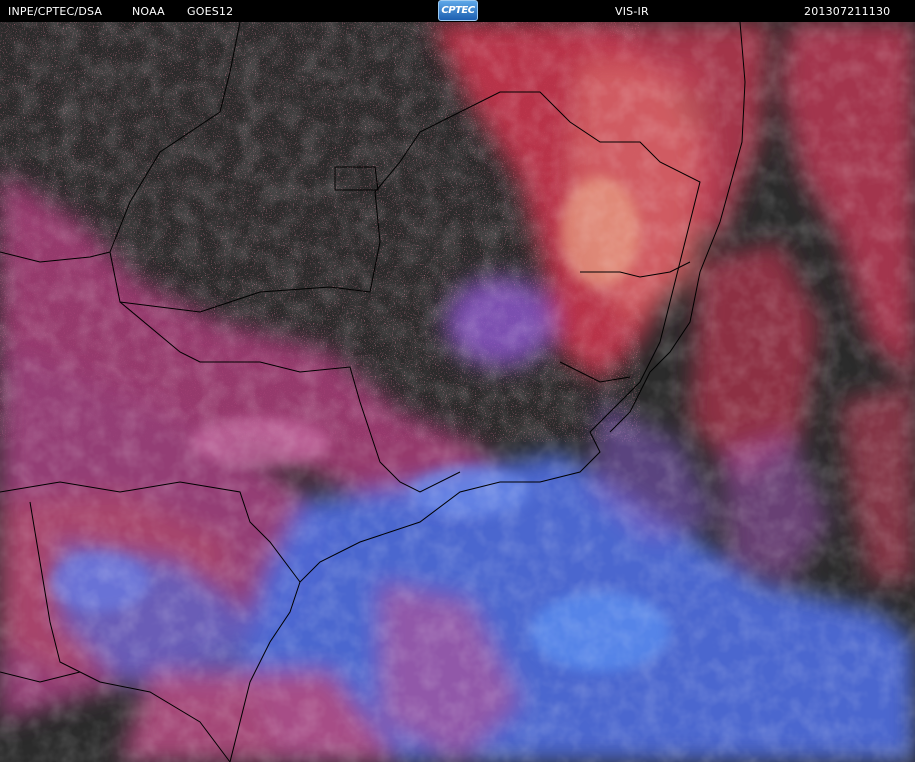 This screenshot has width=915, height=762. What do you see at coordinates (632, 11) in the screenshot?
I see `product-label: VIS-IR` at bounding box center [632, 11].